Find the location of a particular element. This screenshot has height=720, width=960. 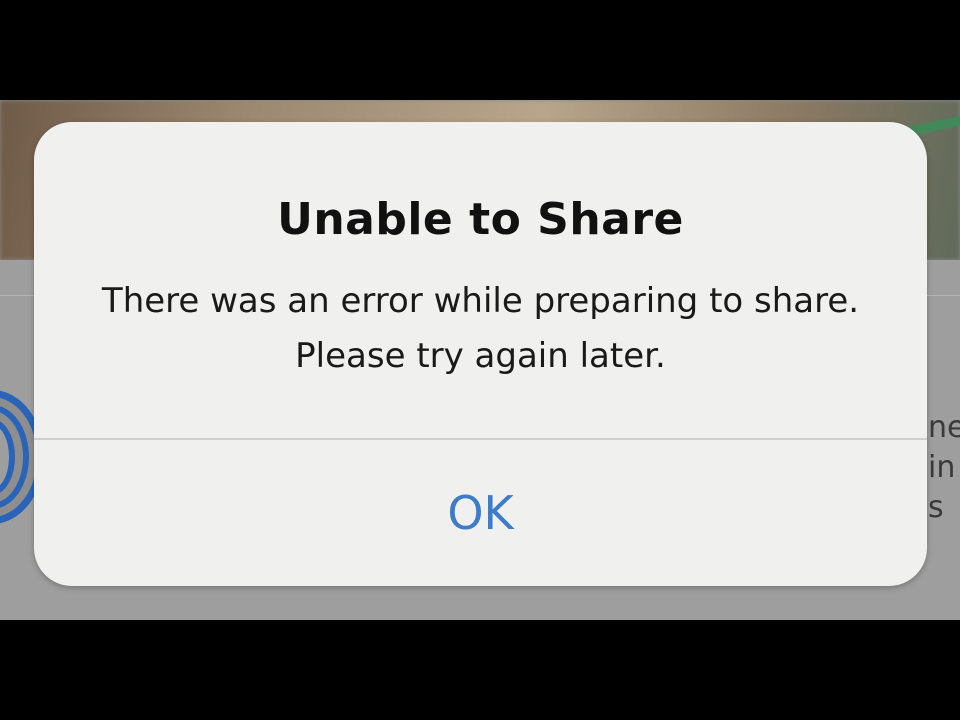

background-peek-text-1: ne is located at coordinates (944, 427).